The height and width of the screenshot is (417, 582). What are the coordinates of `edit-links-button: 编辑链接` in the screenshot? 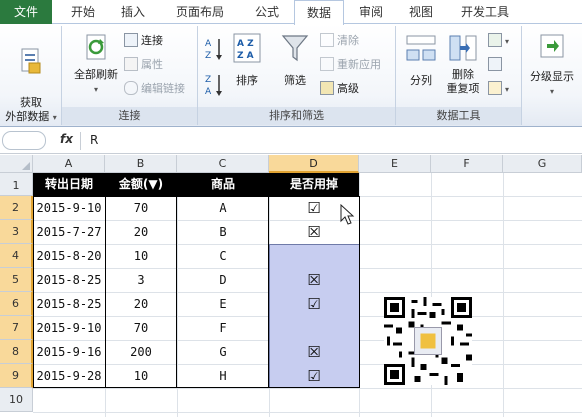 It's located at (154, 89).